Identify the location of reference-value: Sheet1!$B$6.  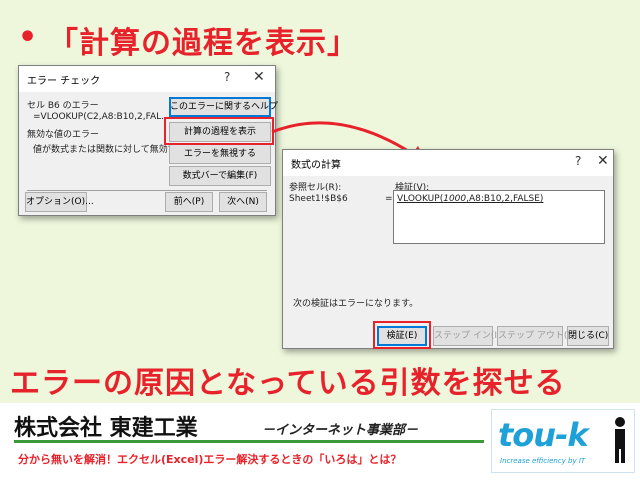
(318, 199).